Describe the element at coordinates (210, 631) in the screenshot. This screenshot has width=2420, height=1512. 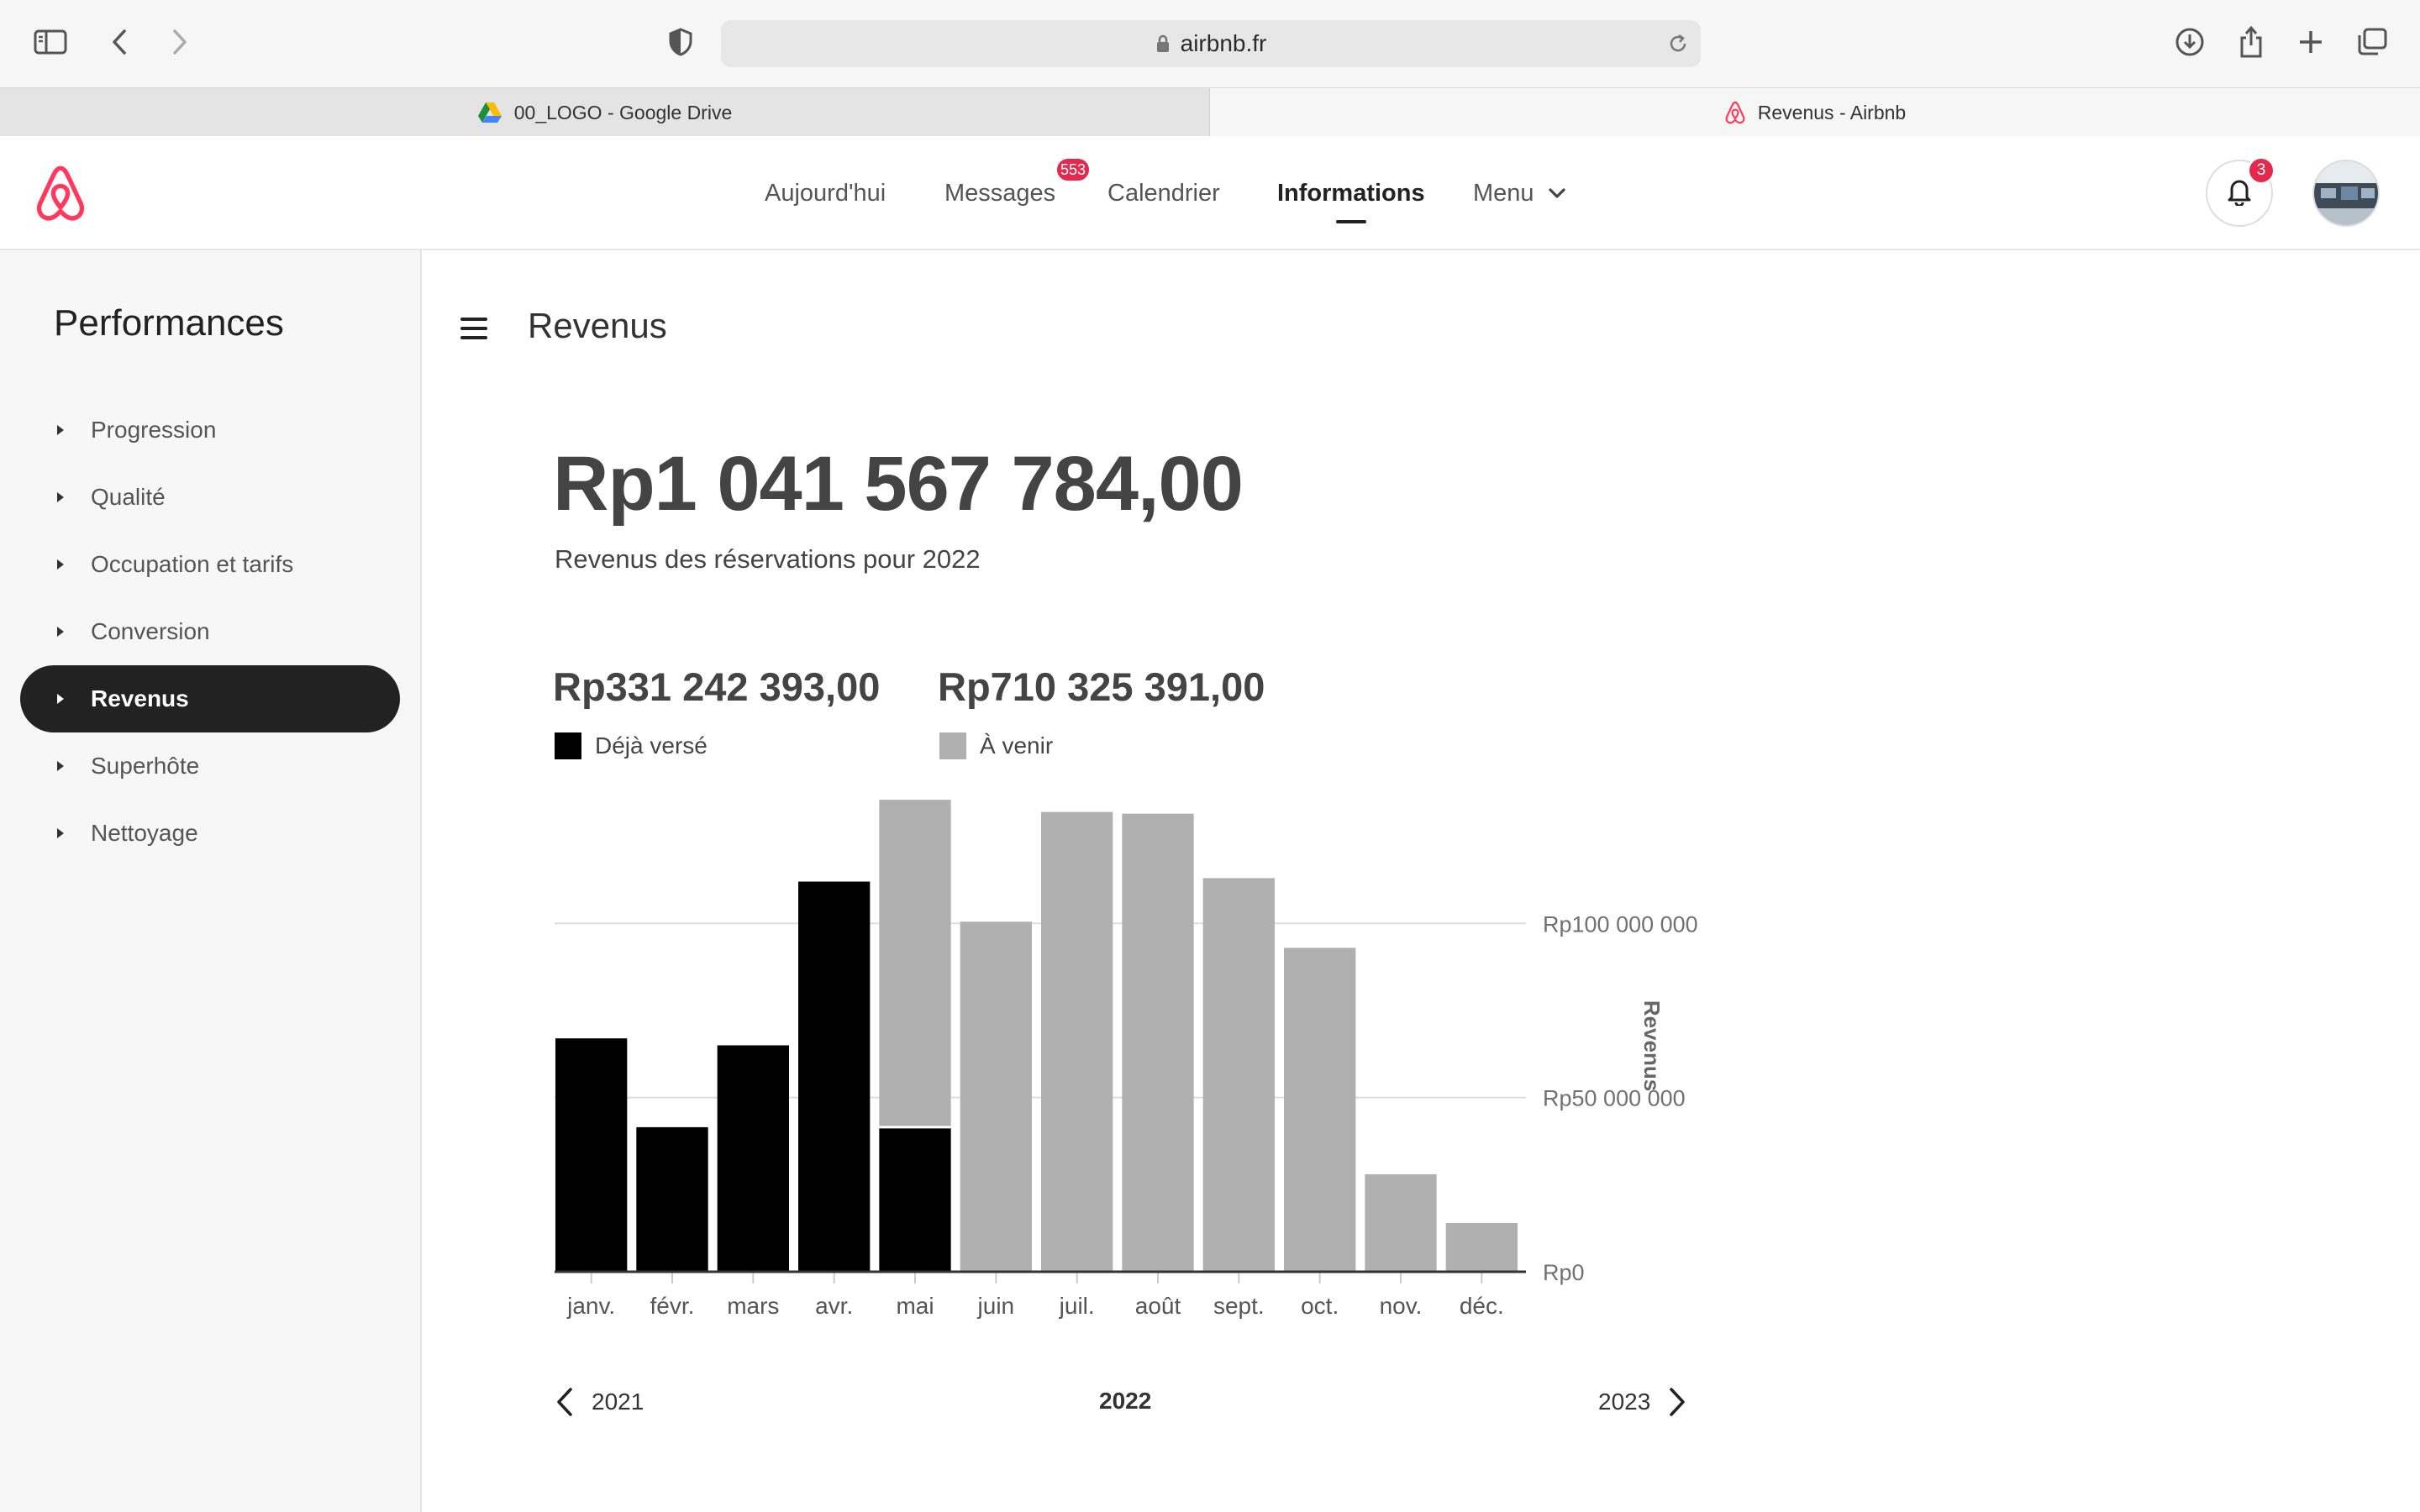
I see `sidebar-item-conversion: Conversion` at that location.